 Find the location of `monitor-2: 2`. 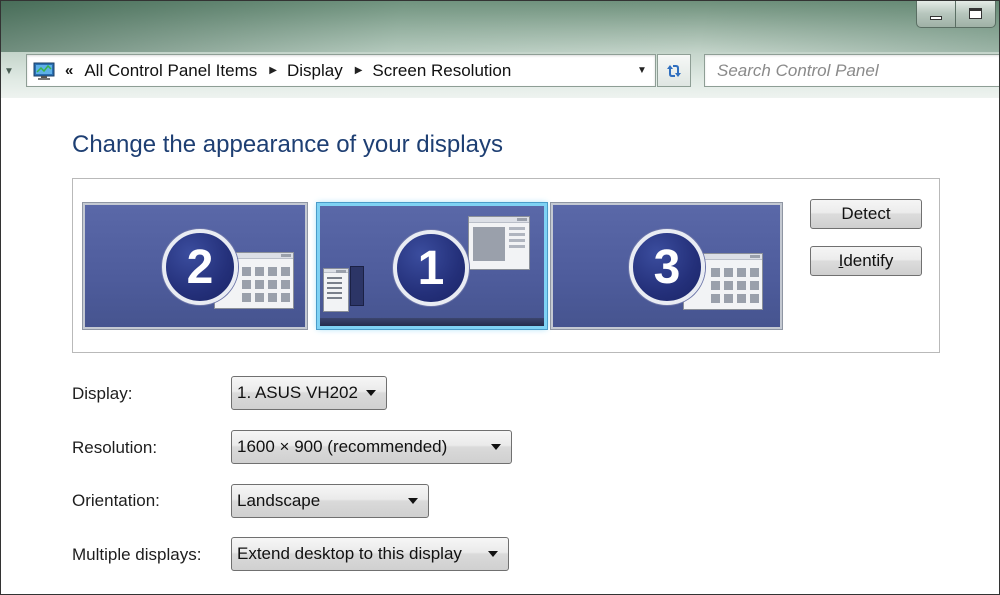

monitor-2: 2 is located at coordinates (195, 266).